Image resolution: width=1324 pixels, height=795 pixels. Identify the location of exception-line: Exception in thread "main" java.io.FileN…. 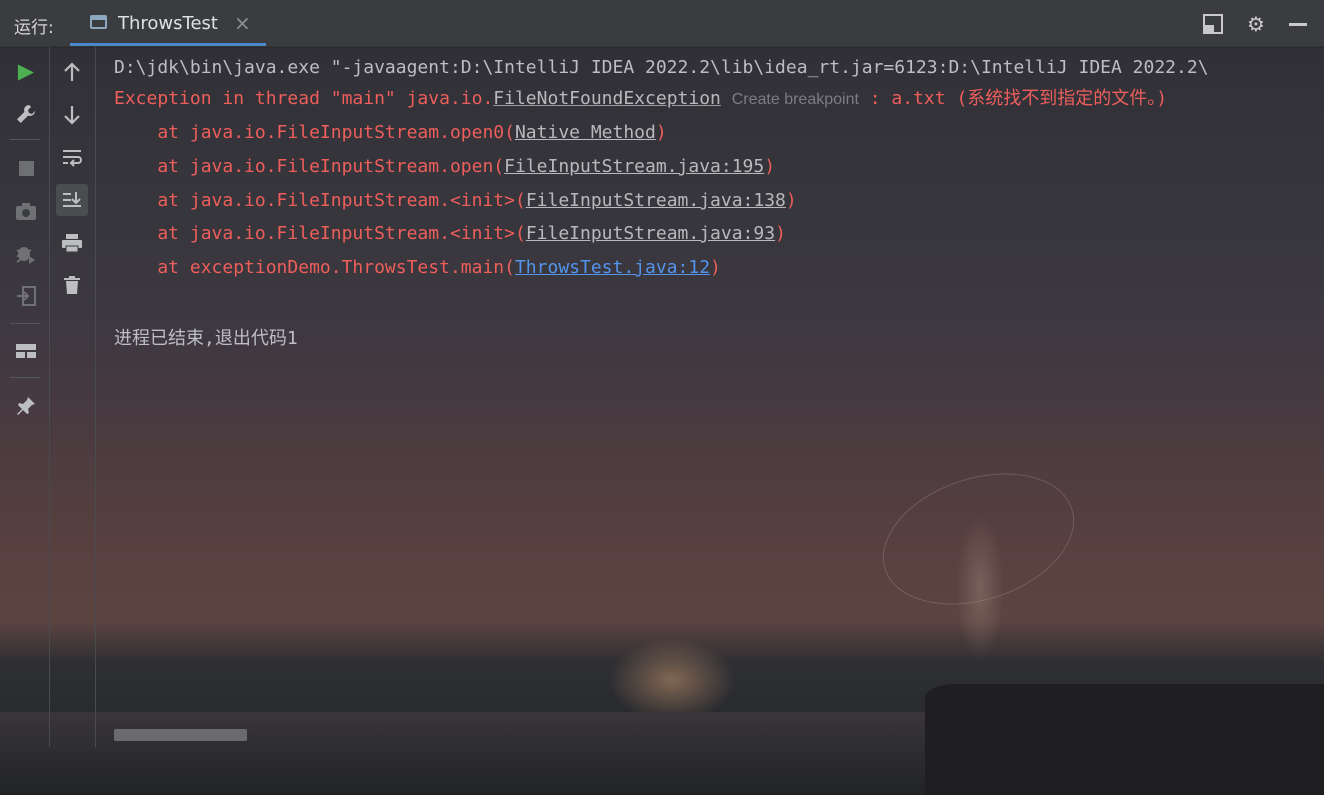
(640, 99).